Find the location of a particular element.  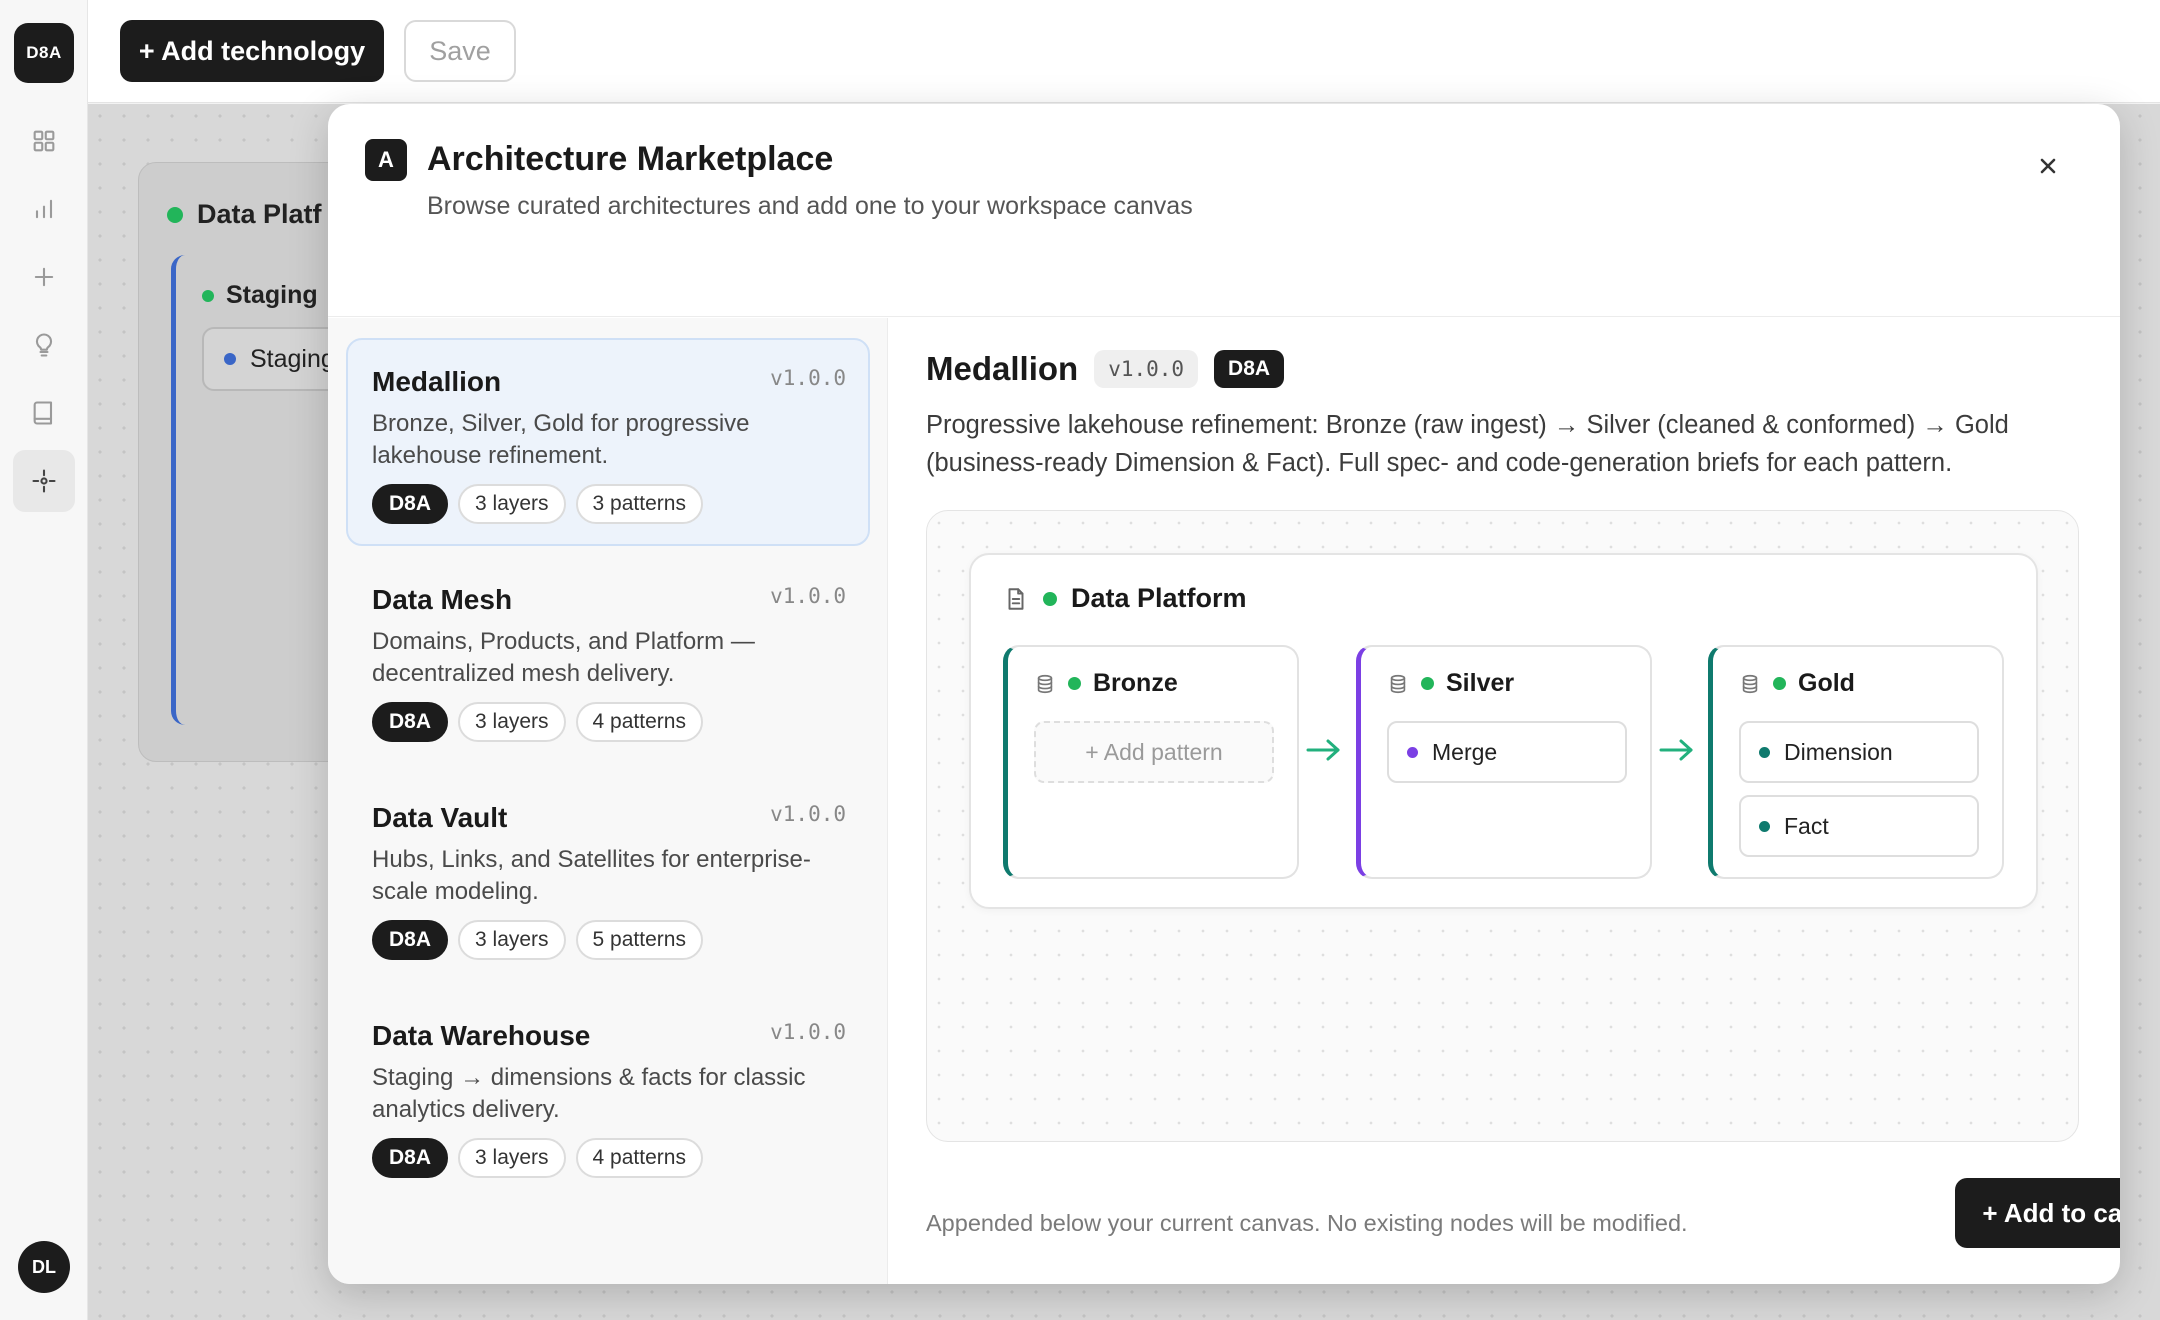

preview-platform-title: Data Platform is located at coordinates (1125, 598).